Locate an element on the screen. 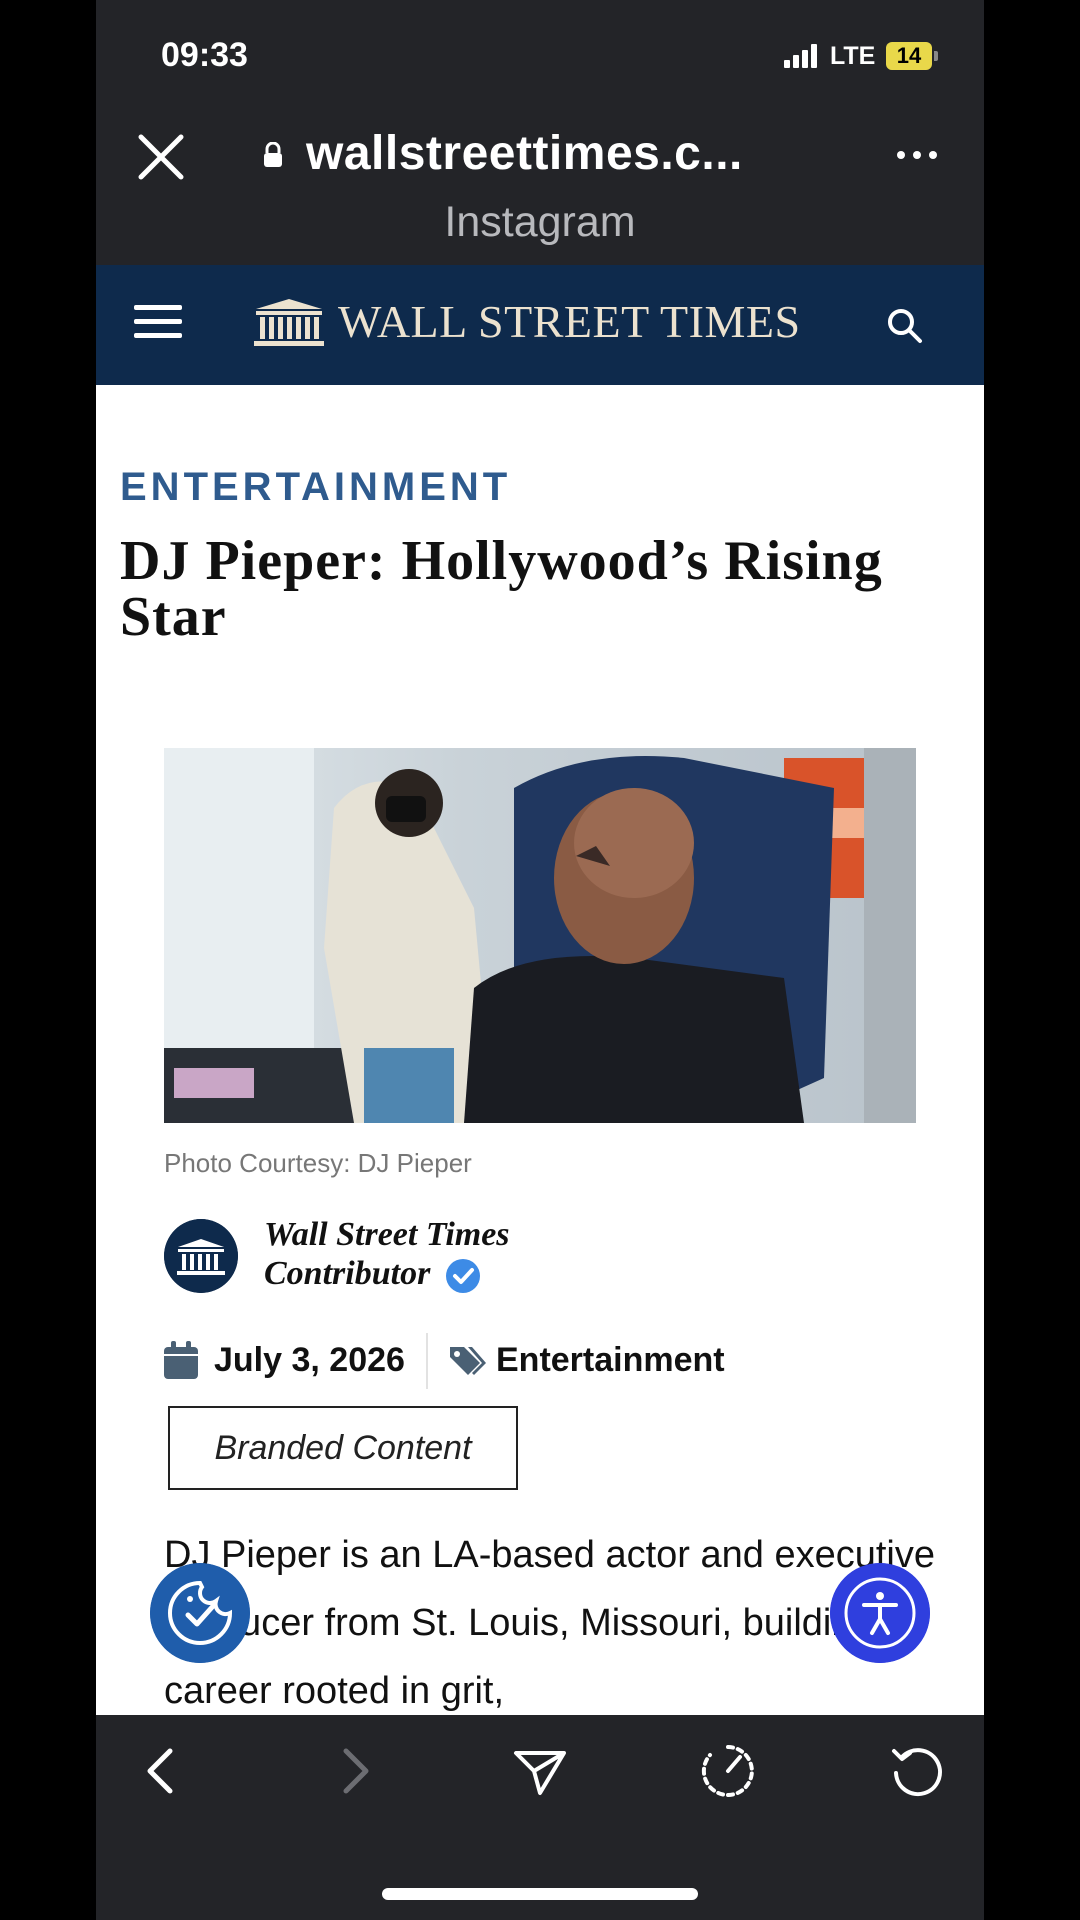 This screenshot has width=1080, height=1920. search-icon is located at coordinates (905, 326).